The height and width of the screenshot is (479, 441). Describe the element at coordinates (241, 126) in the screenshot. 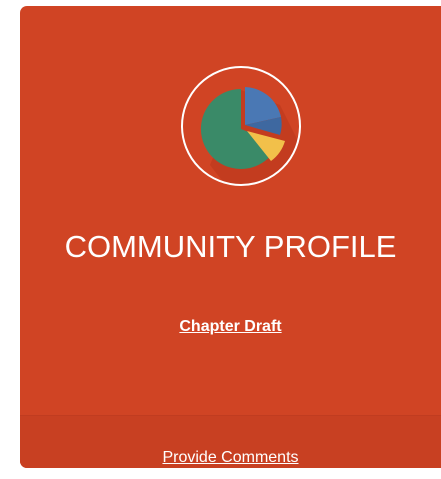

I see `pie-chart-icon` at that location.